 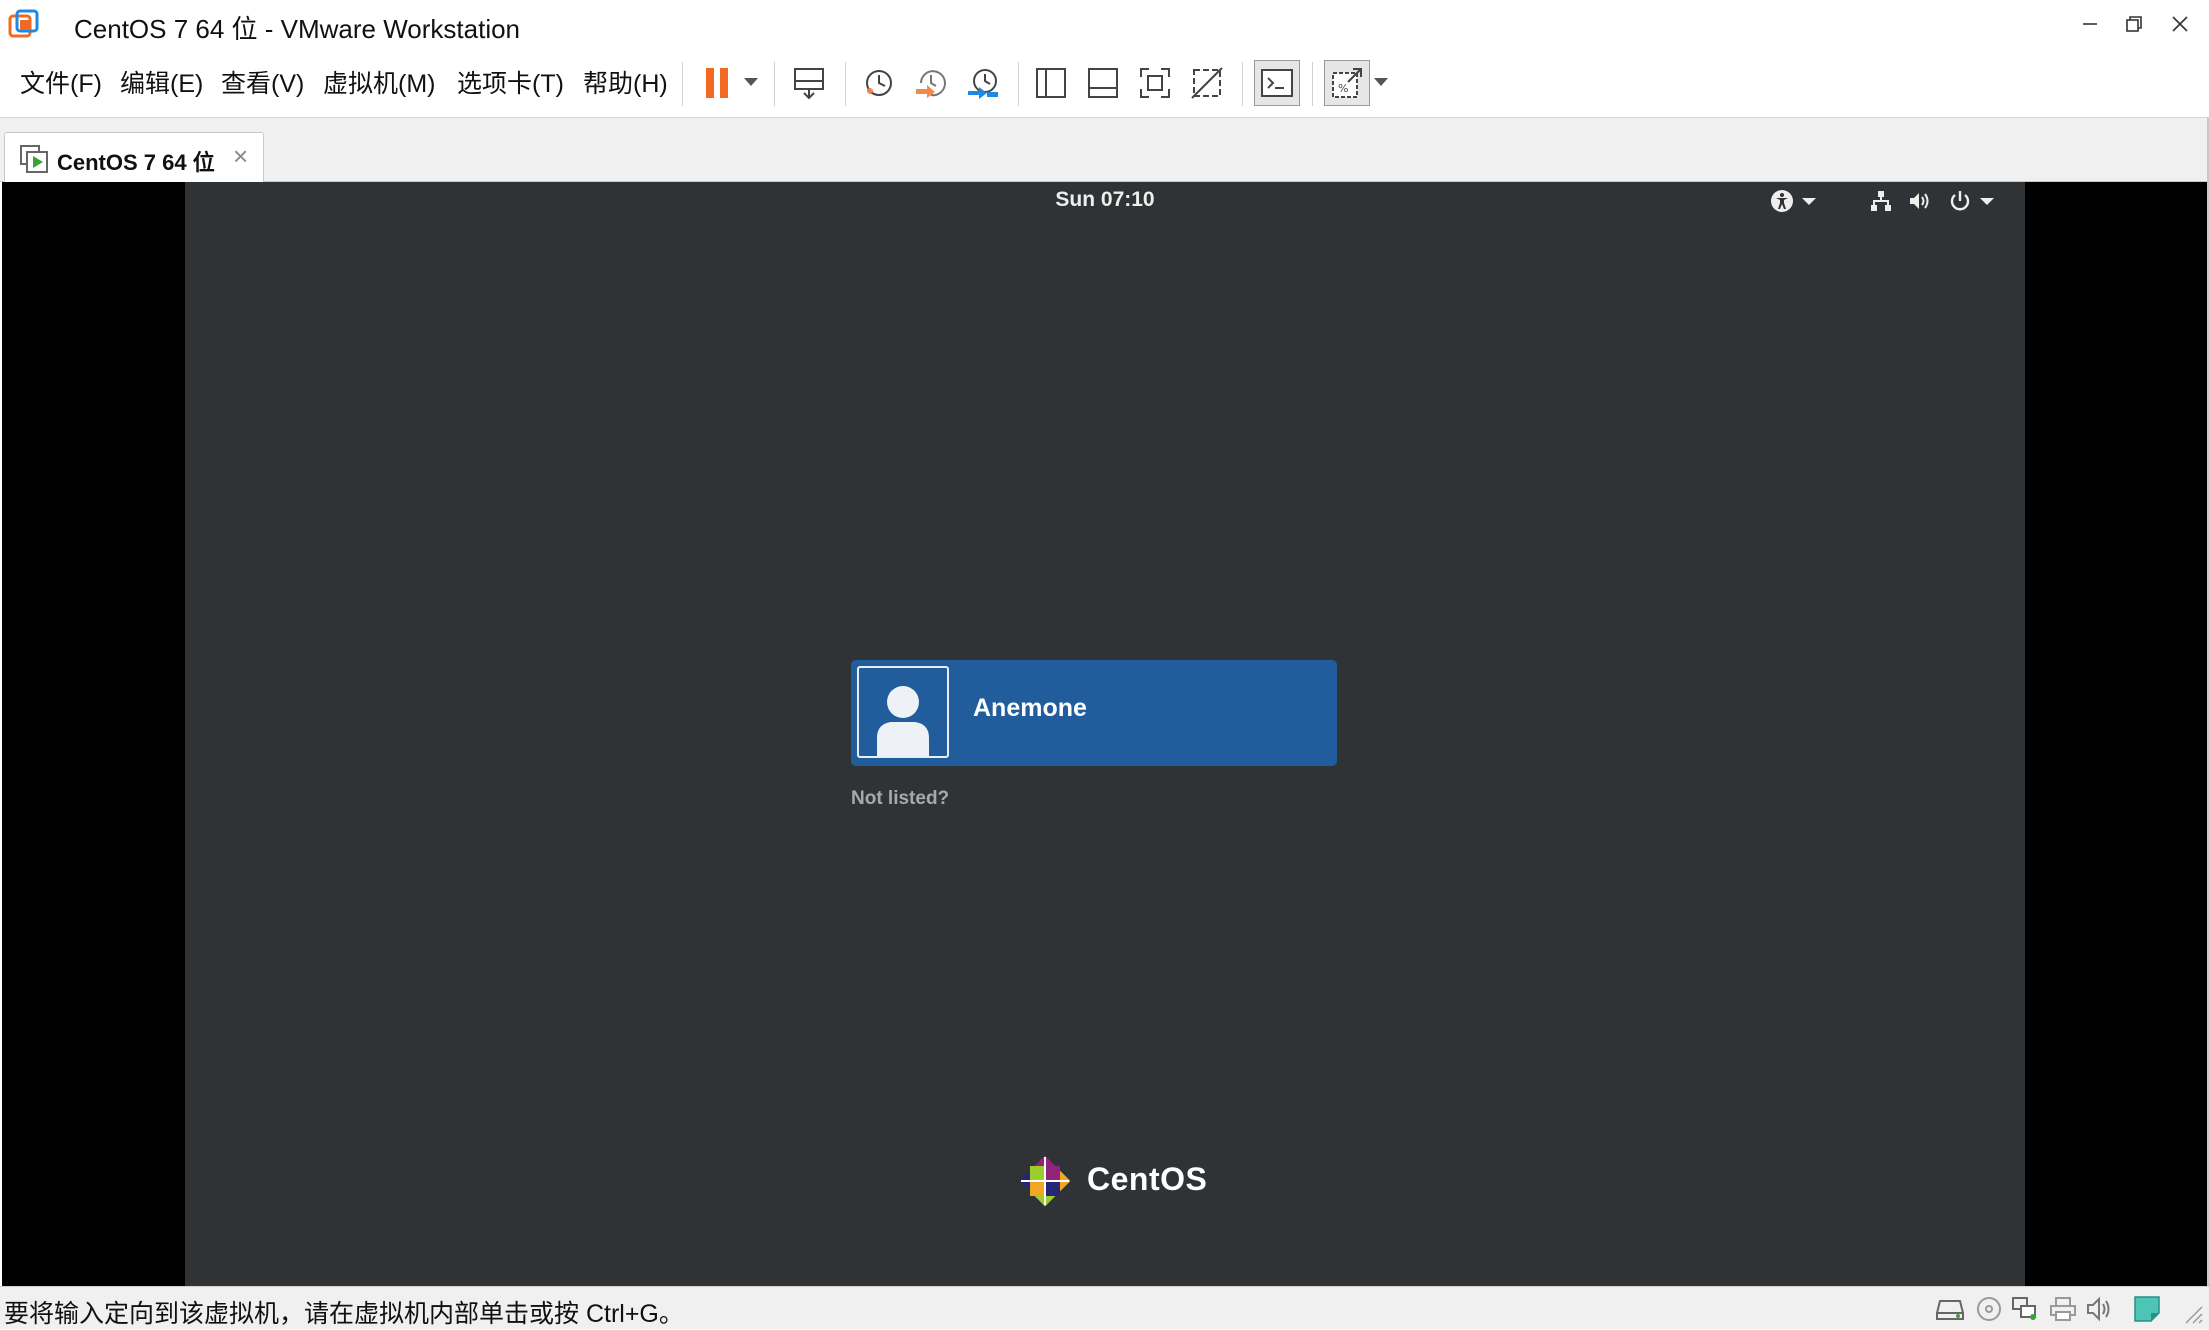 I want to click on message-log-icon, so click(x=2147, y=1309).